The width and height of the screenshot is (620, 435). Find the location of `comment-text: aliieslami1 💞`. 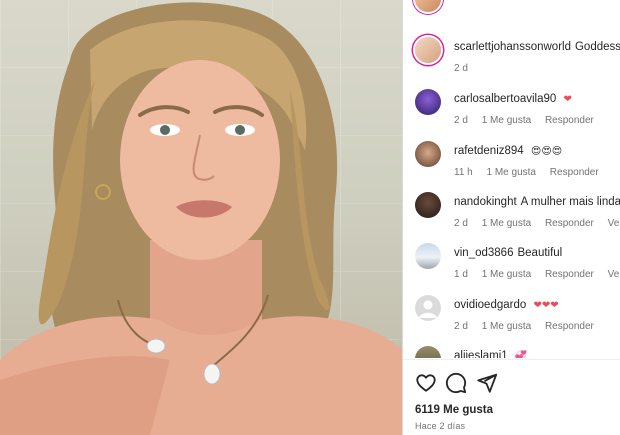

comment-text: aliieslami1 💞 is located at coordinates (490, 353).